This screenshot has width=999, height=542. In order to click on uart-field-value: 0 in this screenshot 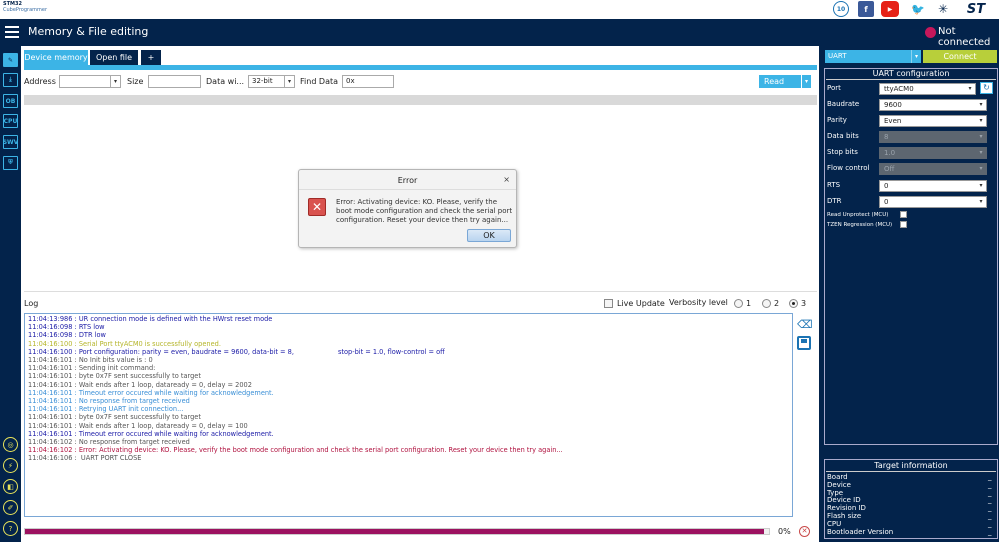, I will do `click(886, 186)`.